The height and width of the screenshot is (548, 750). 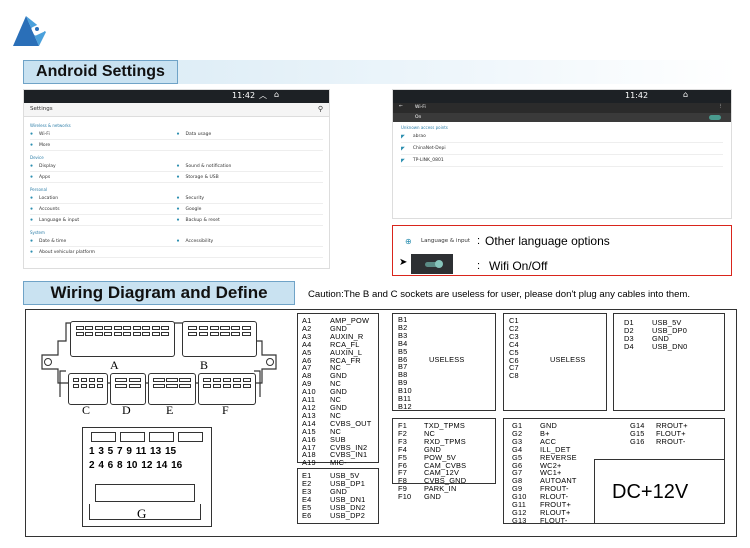 What do you see at coordinates (103, 241) in the screenshot?
I see `settings-item: ● Date & time` at bounding box center [103, 241].